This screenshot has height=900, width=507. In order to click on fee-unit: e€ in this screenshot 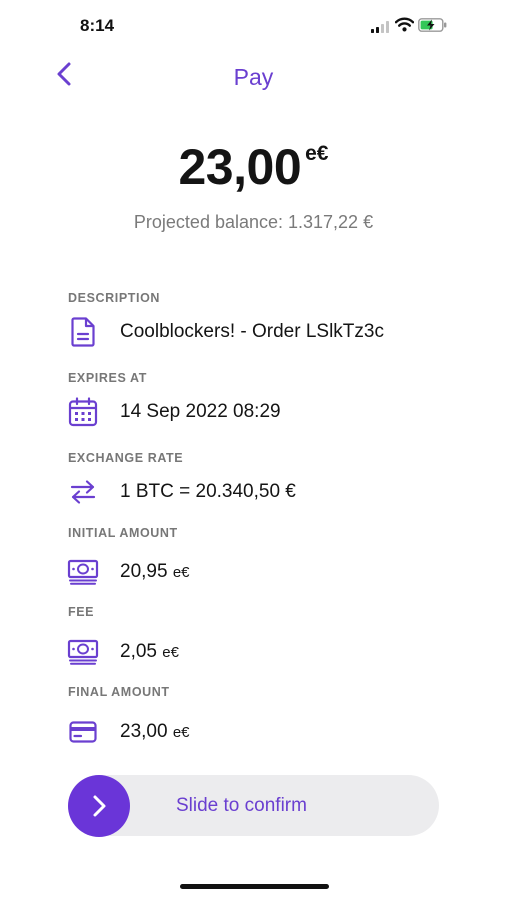, I will do `click(170, 652)`.